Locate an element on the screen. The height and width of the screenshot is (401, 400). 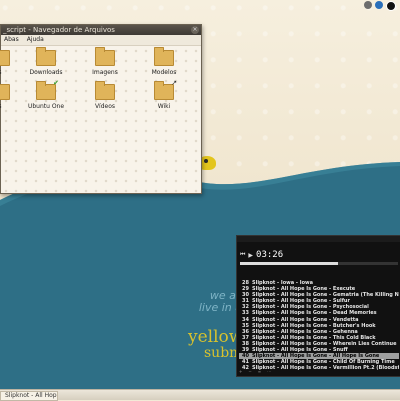
system-tray is located at coordinates (380, 6).